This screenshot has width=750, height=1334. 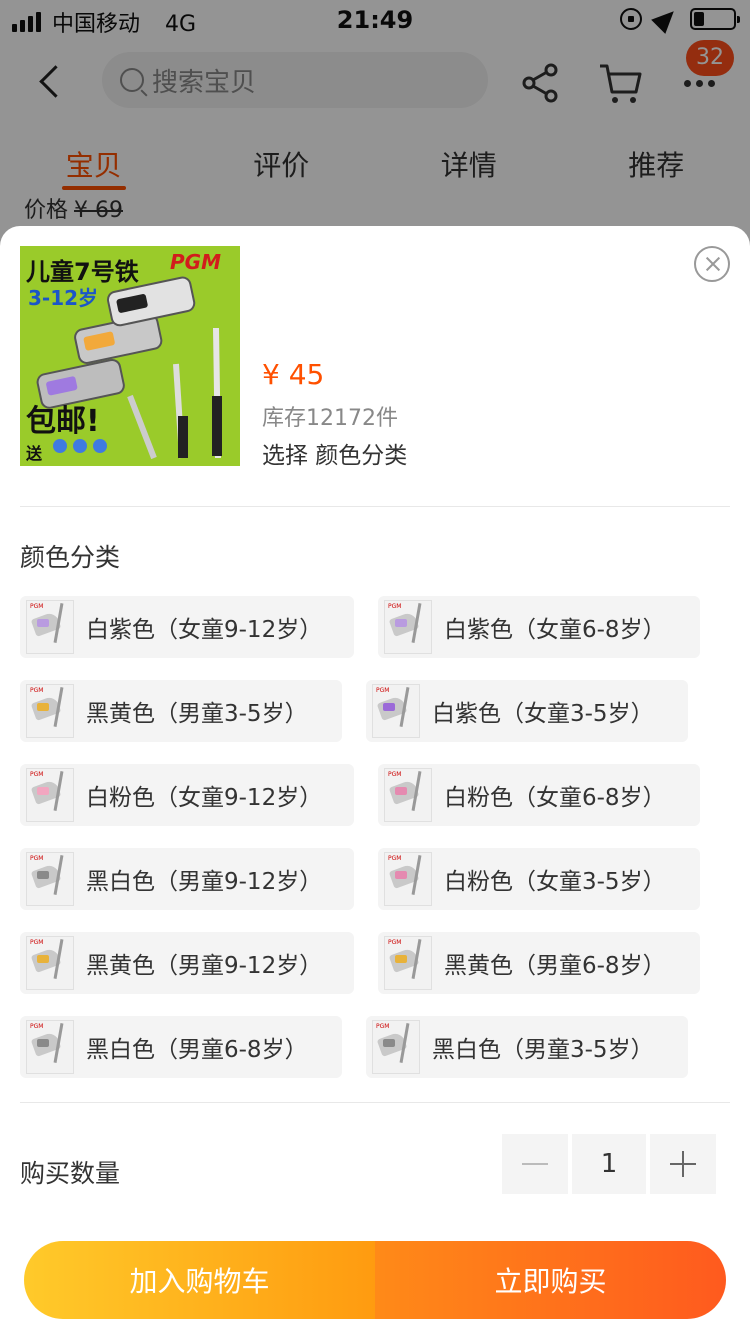 I want to click on variant-label: 白紫色（女童9-12岁）, so click(x=204, y=630).